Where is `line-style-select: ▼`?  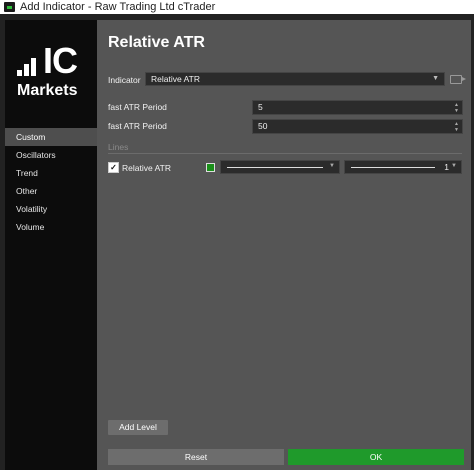 line-style-select: ▼ is located at coordinates (280, 167).